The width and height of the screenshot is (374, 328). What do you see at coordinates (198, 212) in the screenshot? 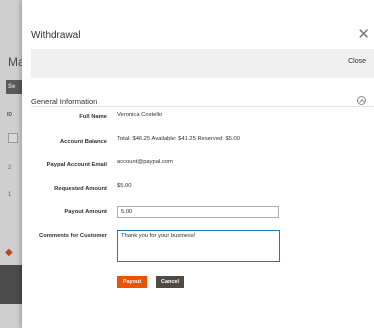
I see `payout-amount-input: 5.00` at bounding box center [198, 212].